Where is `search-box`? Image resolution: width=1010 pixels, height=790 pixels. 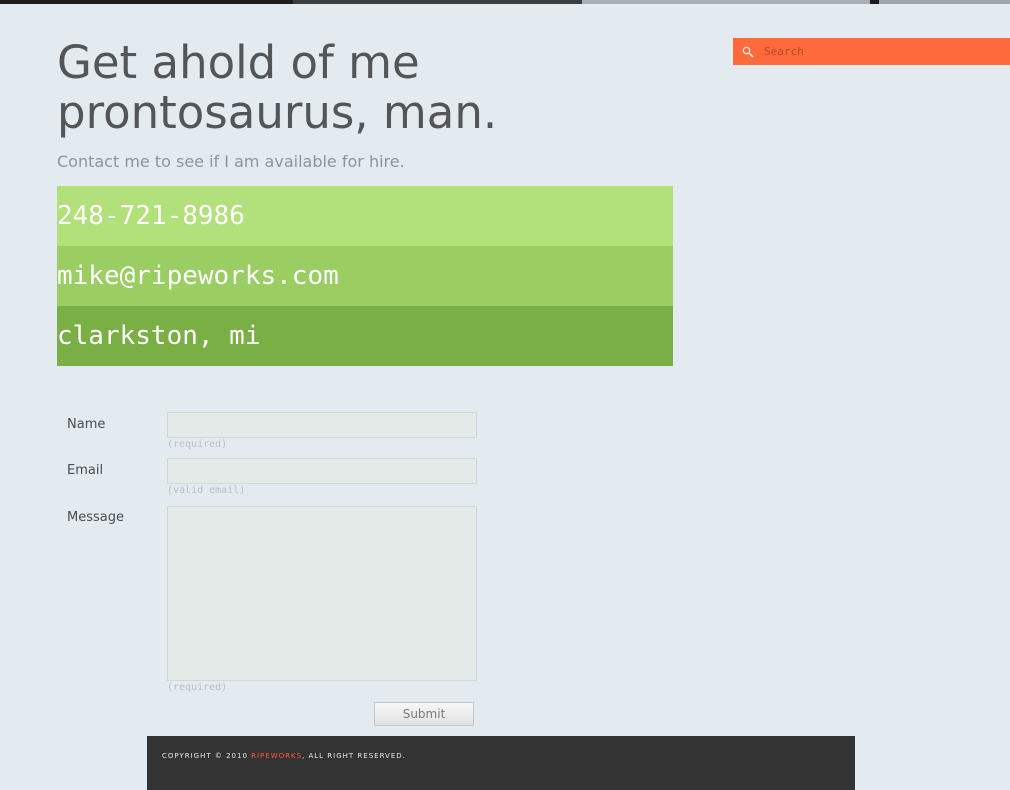
search-box is located at coordinates (871, 51).